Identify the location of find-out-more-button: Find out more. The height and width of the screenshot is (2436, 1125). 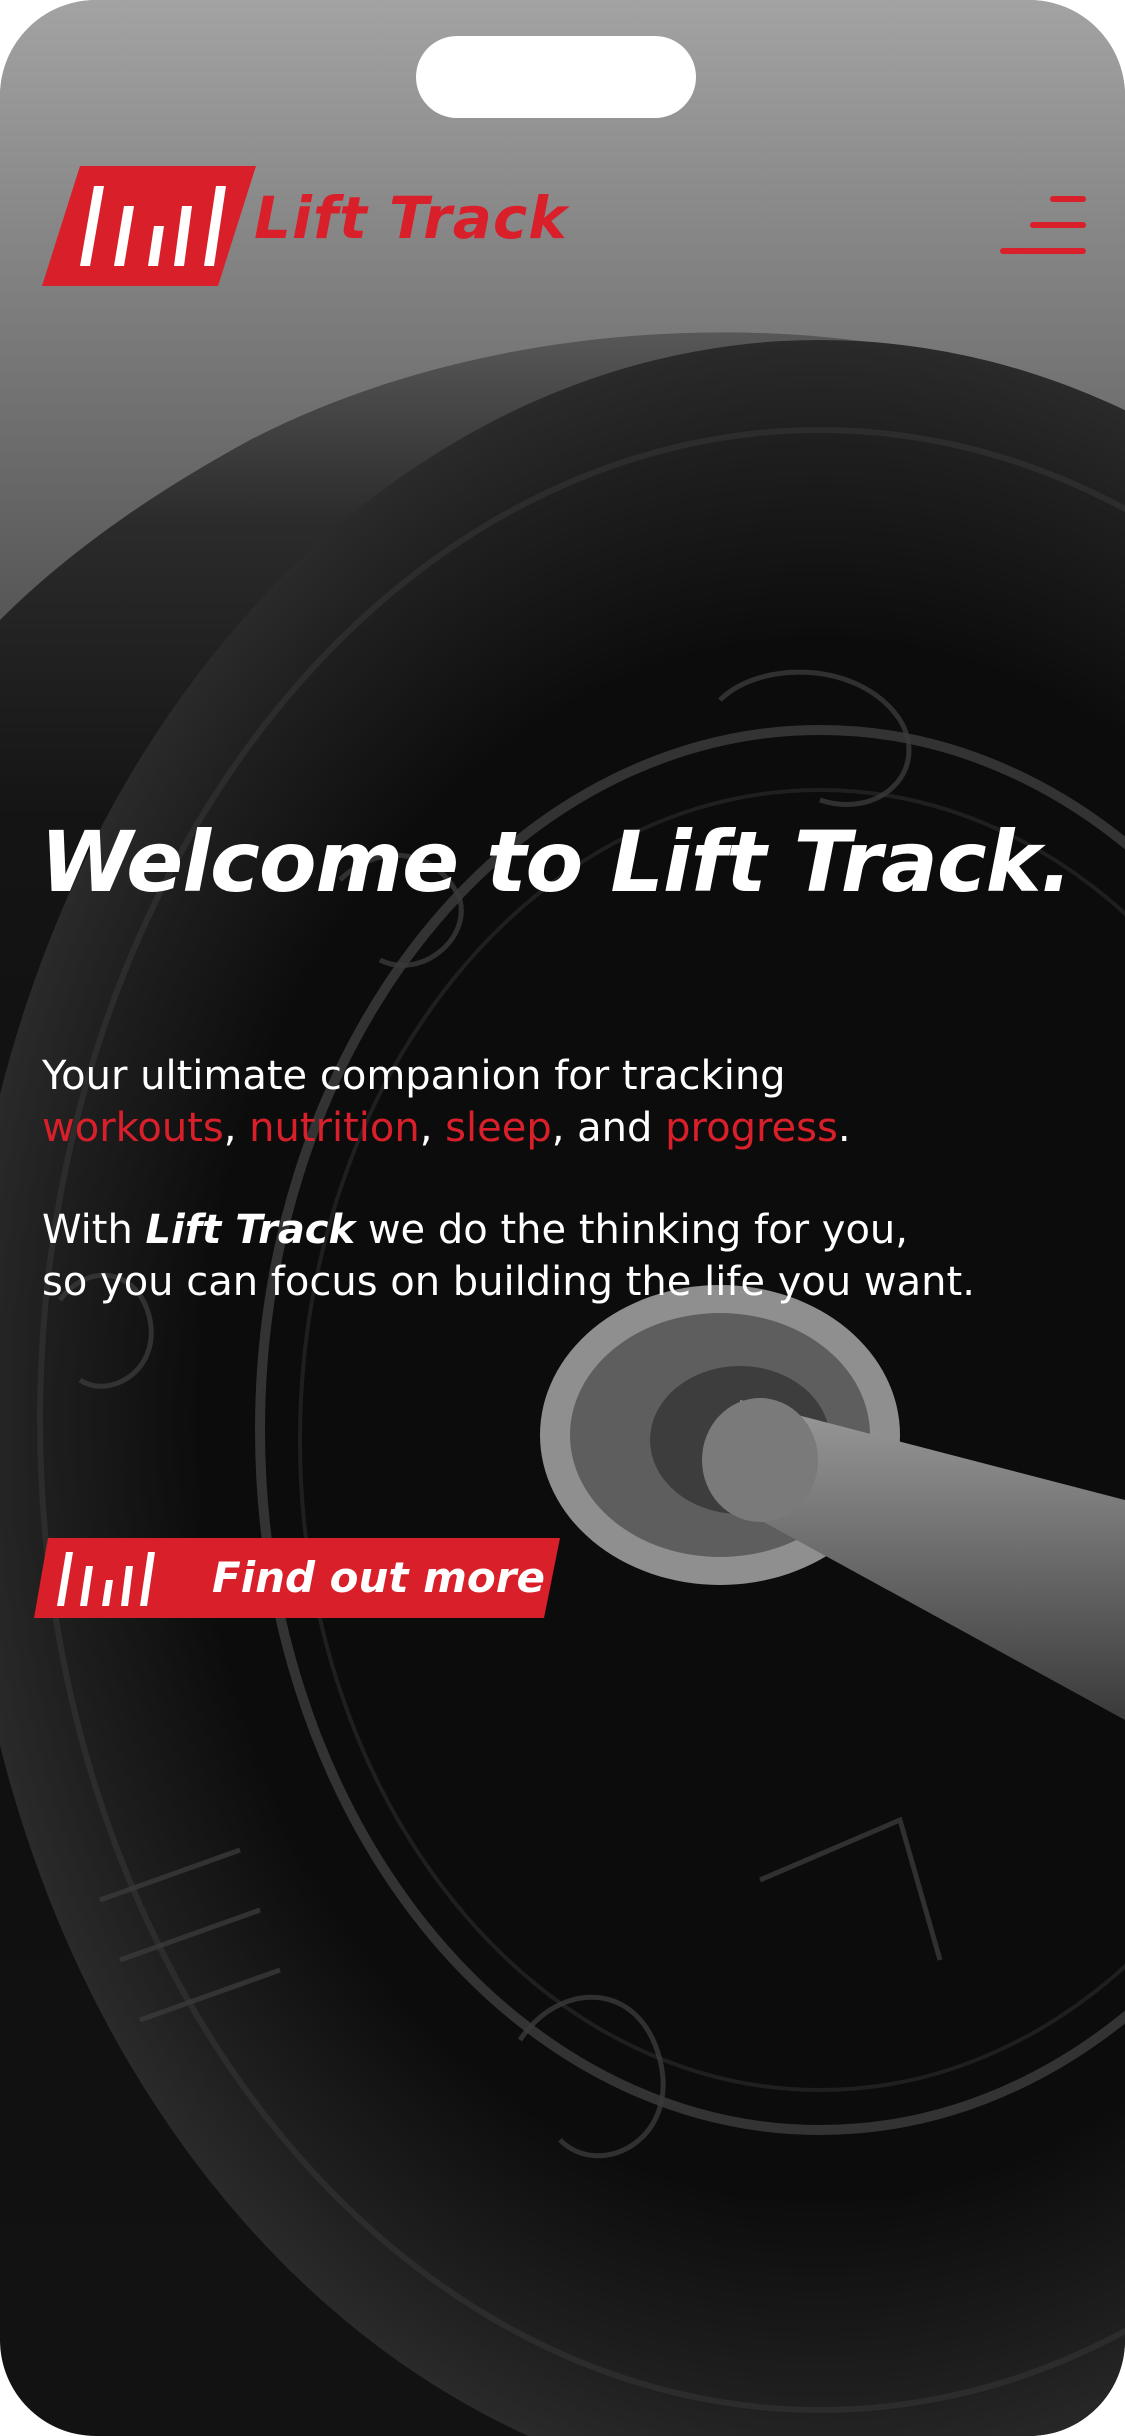
(297, 1578).